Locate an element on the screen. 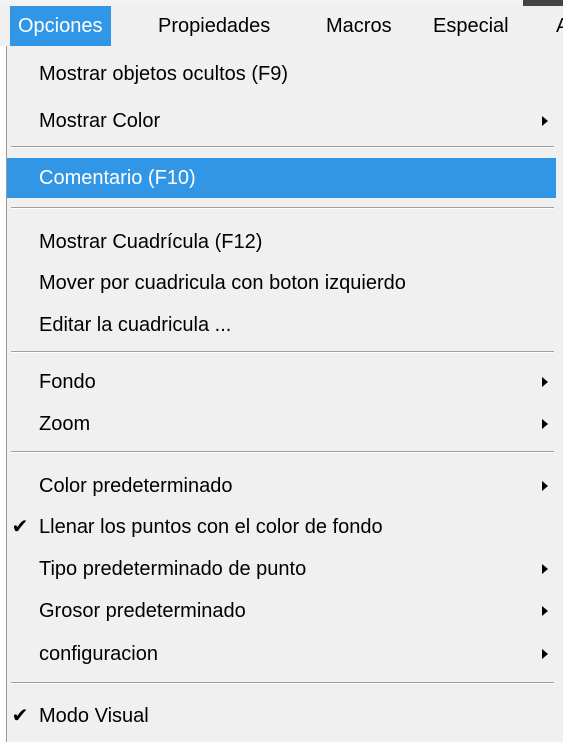 The width and height of the screenshot is (563, 742). menu-item-mostrar-cuadricula: Mostrar Cuadrícula (F12) is located at coordinates (281, 242).